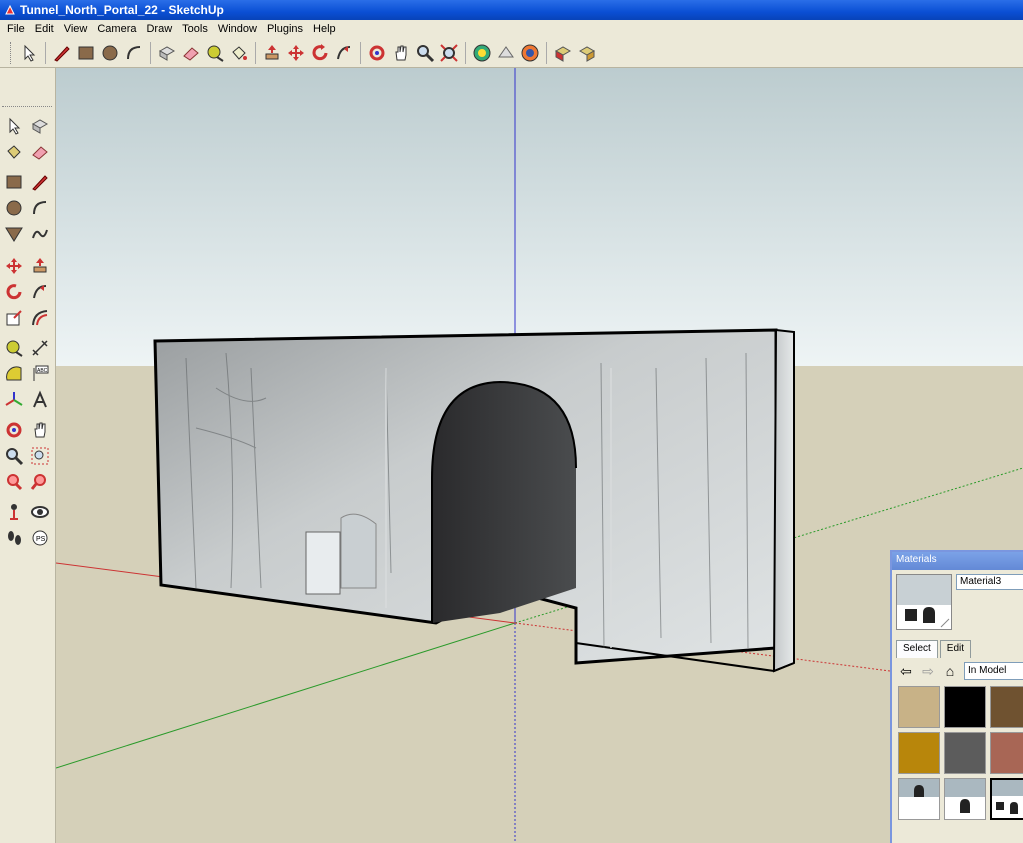 The height and width of the screenshot is (843, 1023). I want to click on menu-file: File, so click(16, 29).